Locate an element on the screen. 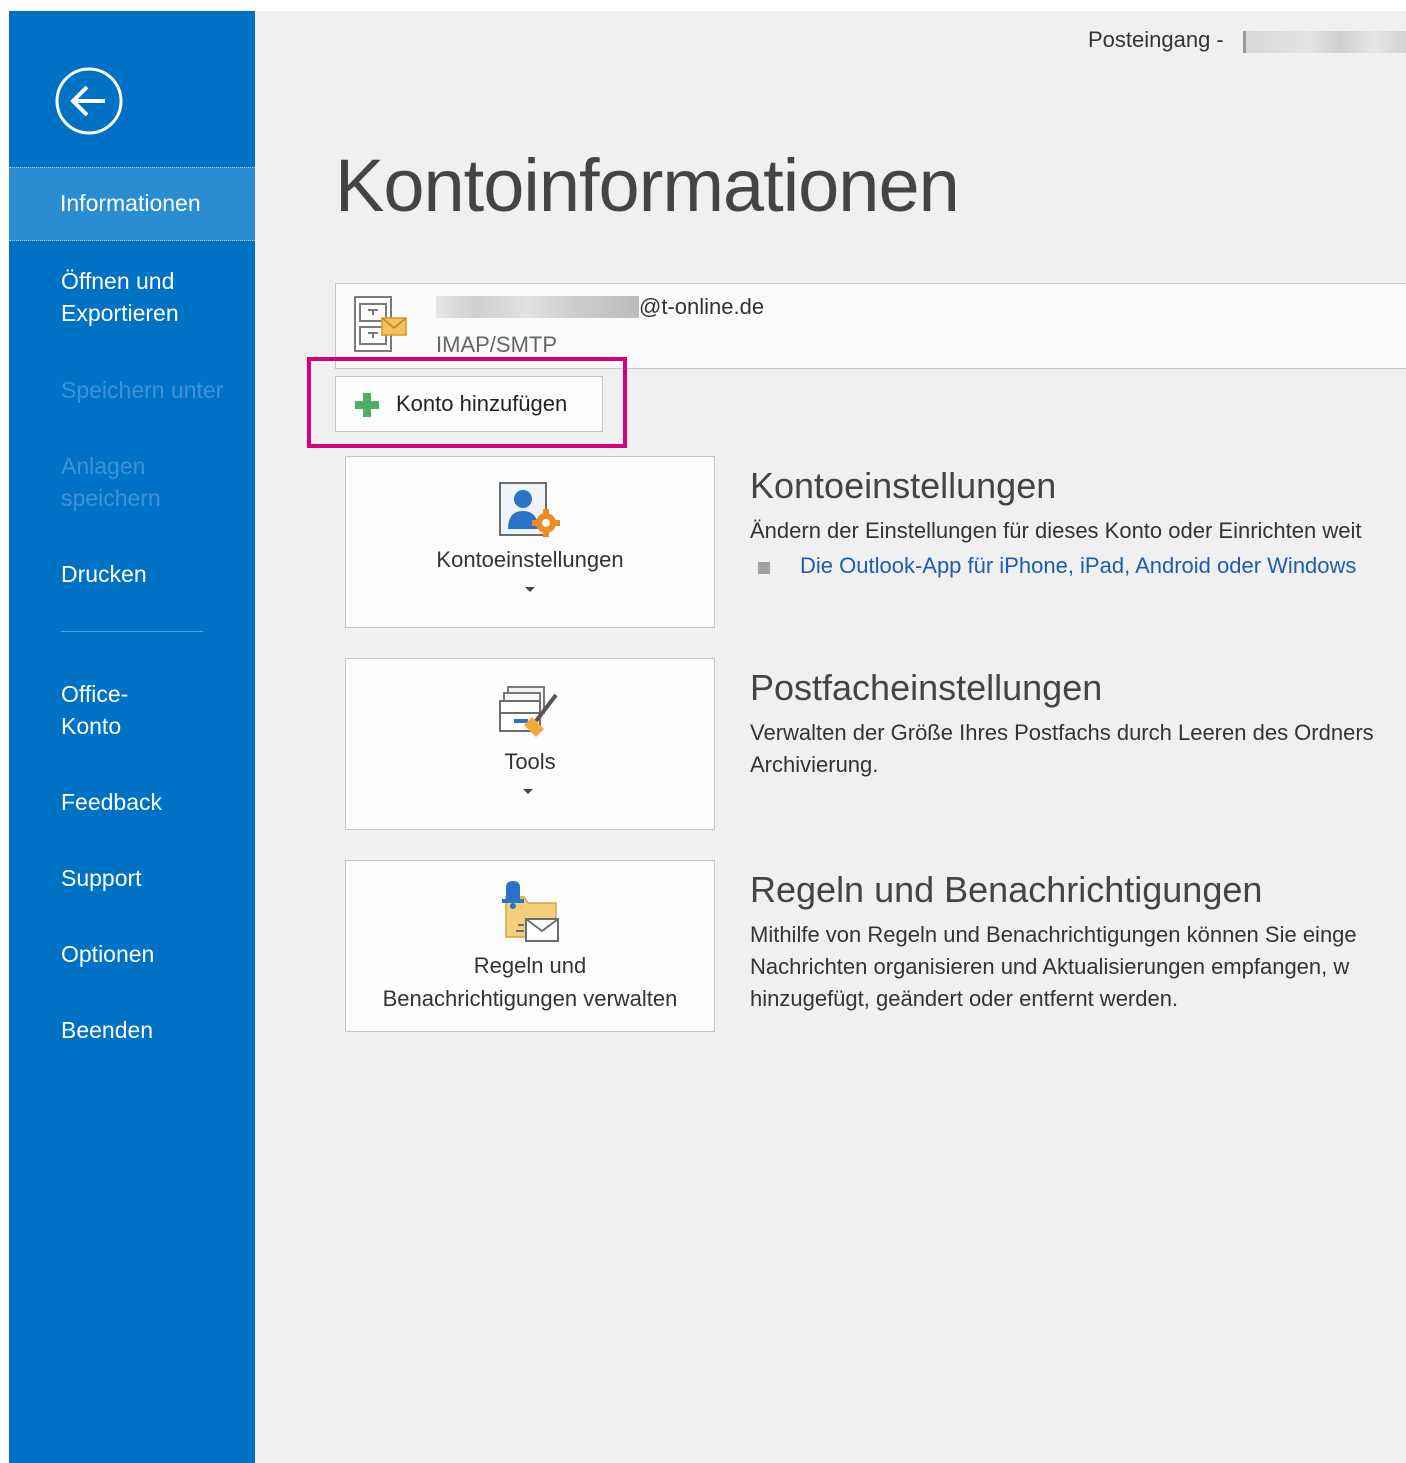 This screenshot has width=1406, height=1463. account-selector: @t-online.de IMAP/SMTP is located at coordinates (870, 326).